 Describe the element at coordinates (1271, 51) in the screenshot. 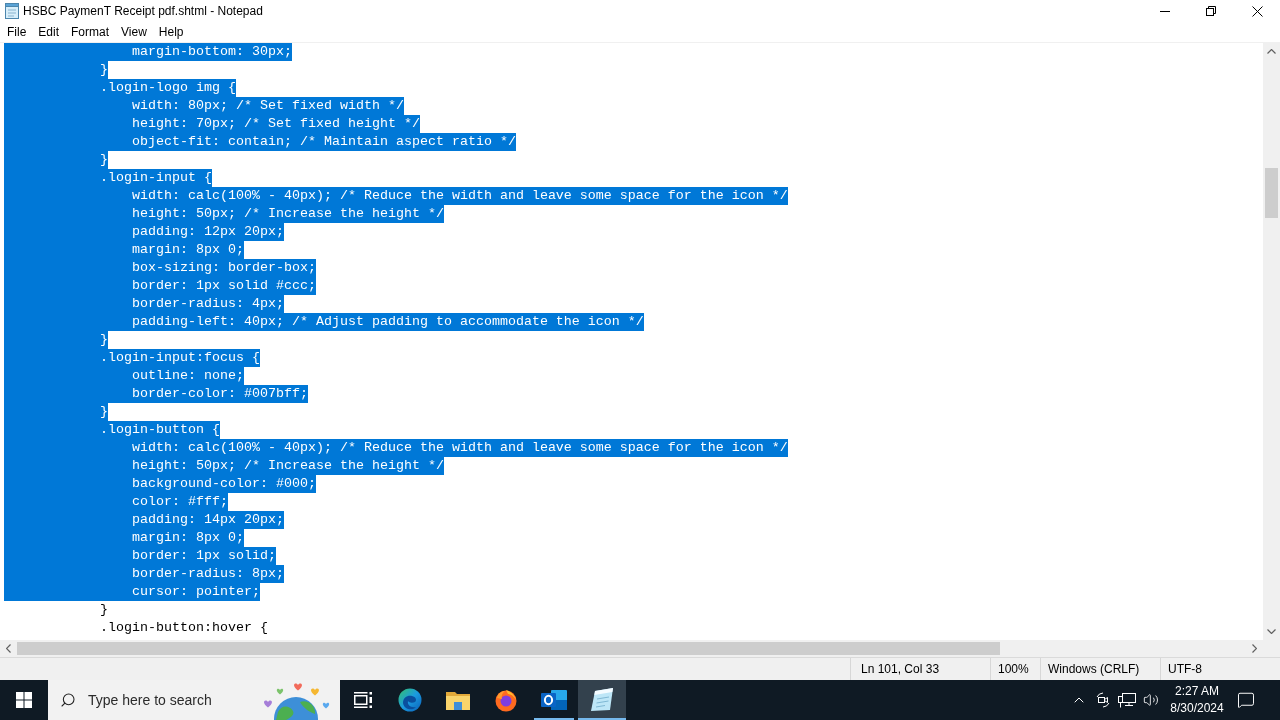

I see `scroll-up-icon` at that location.